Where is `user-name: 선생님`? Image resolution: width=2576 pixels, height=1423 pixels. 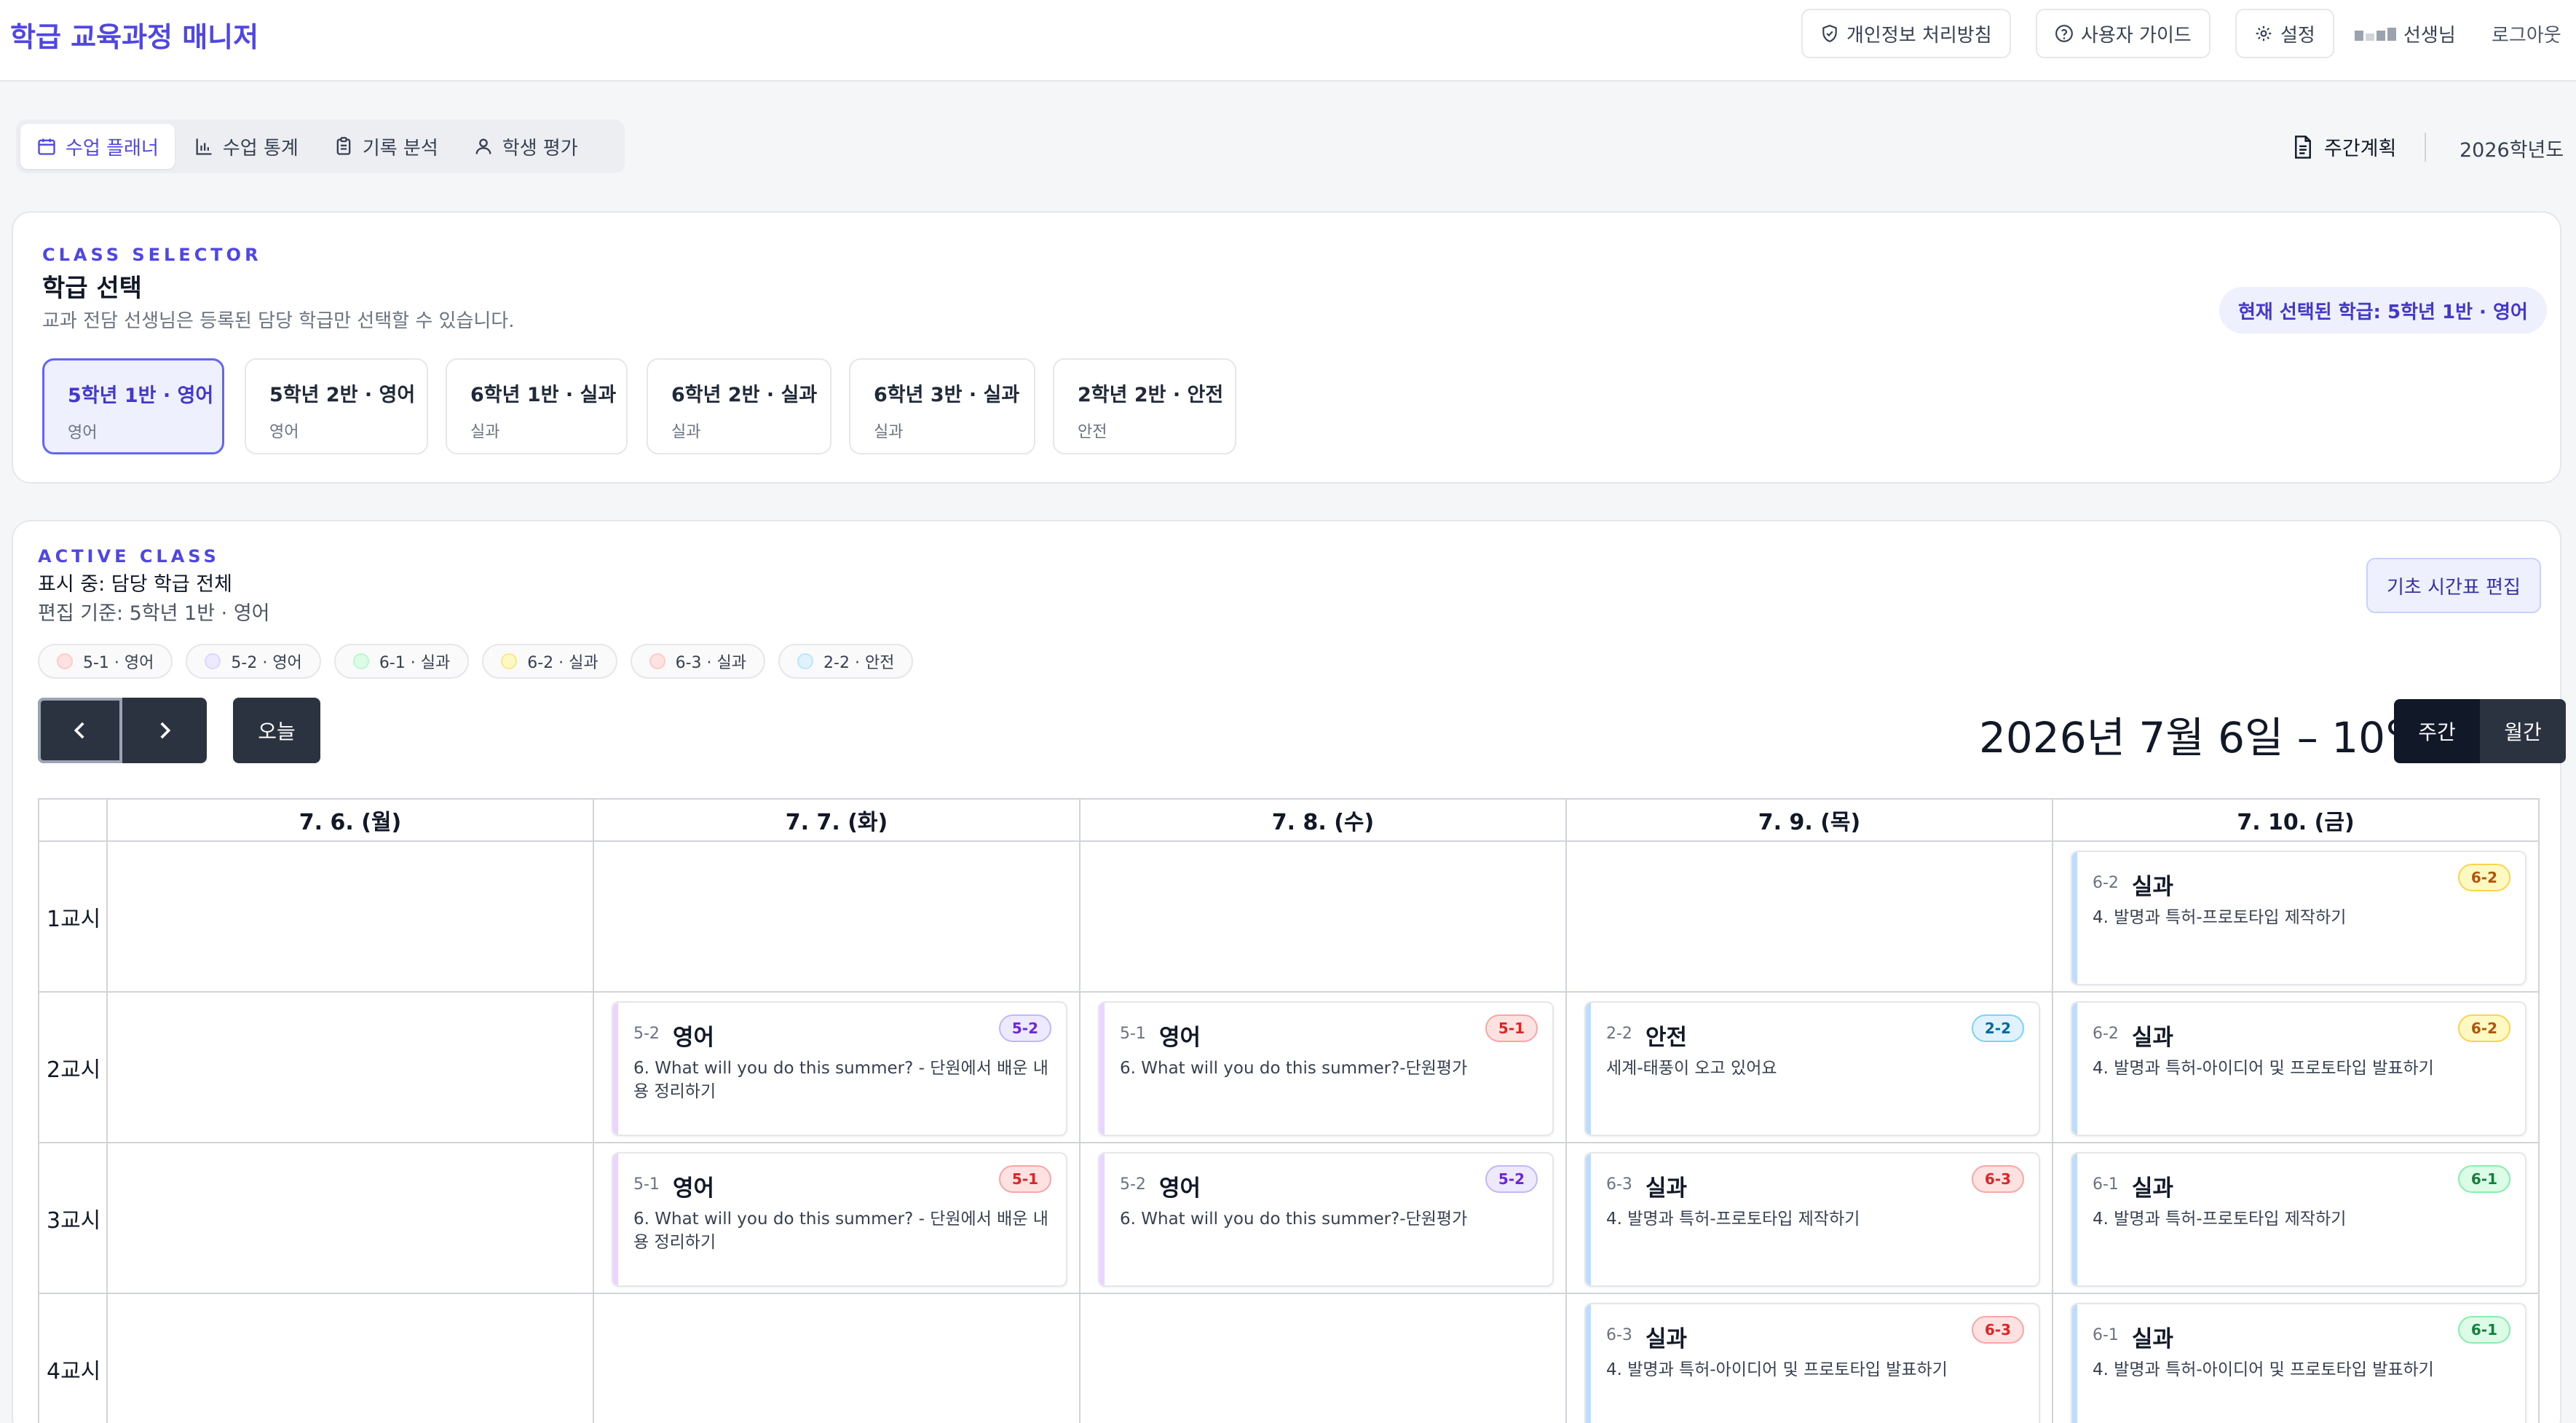
user-name: 선생님 is located at coordinates (2429, 36).